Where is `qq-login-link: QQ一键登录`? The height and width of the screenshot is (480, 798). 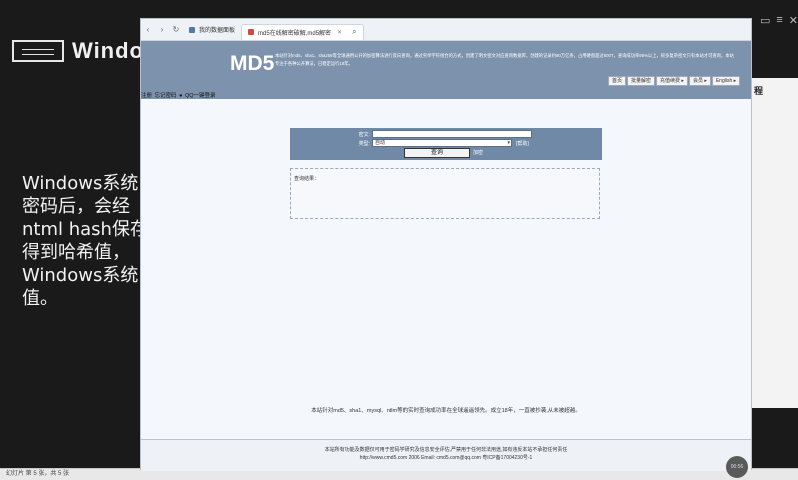
qq-login-link: QQ一键登录 is located at coordinates (200, 96).